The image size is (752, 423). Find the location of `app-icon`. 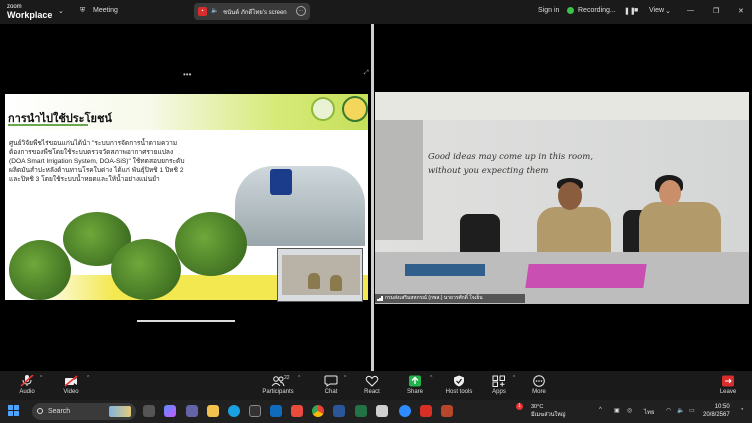

app-icon is located at coordinates (297, 411).